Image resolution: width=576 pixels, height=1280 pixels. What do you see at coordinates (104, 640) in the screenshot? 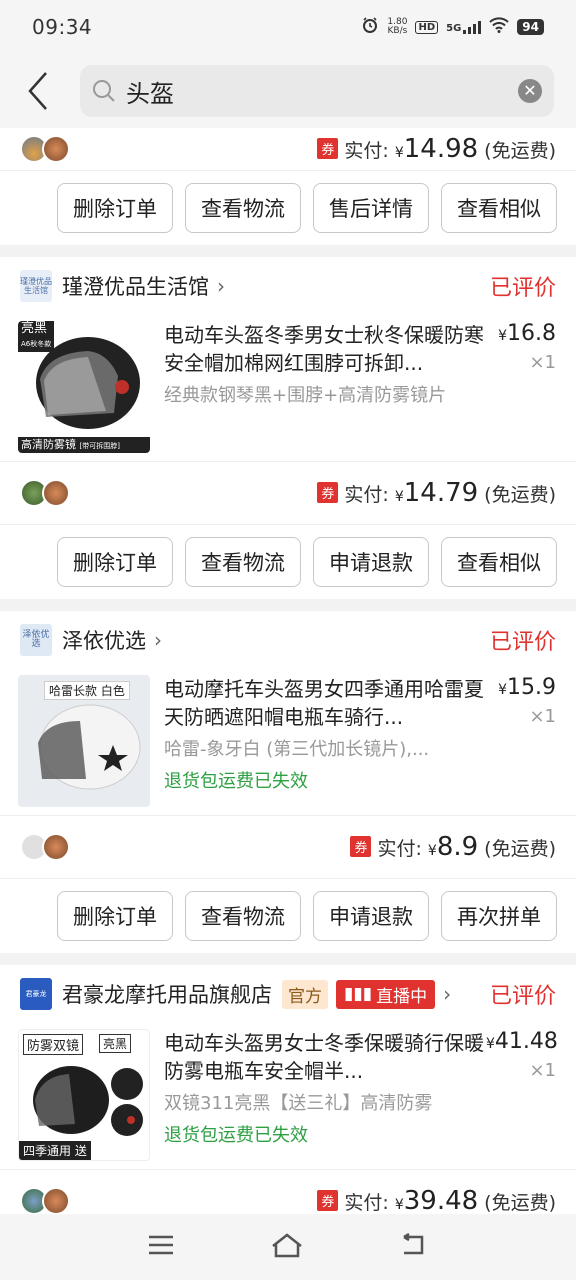
I see `shop-name: 泽依优选` at bounding box center [104, 640].